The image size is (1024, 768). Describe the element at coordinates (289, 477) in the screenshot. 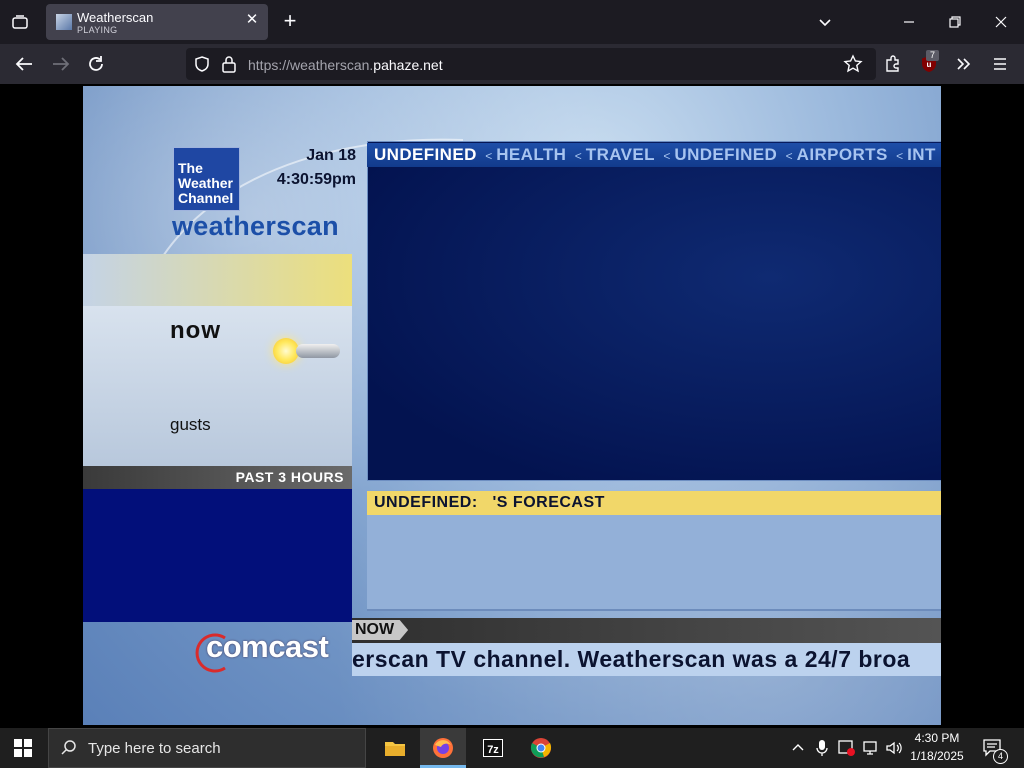

I see `past-hours-label: PAST 3 HOURS` at that location.